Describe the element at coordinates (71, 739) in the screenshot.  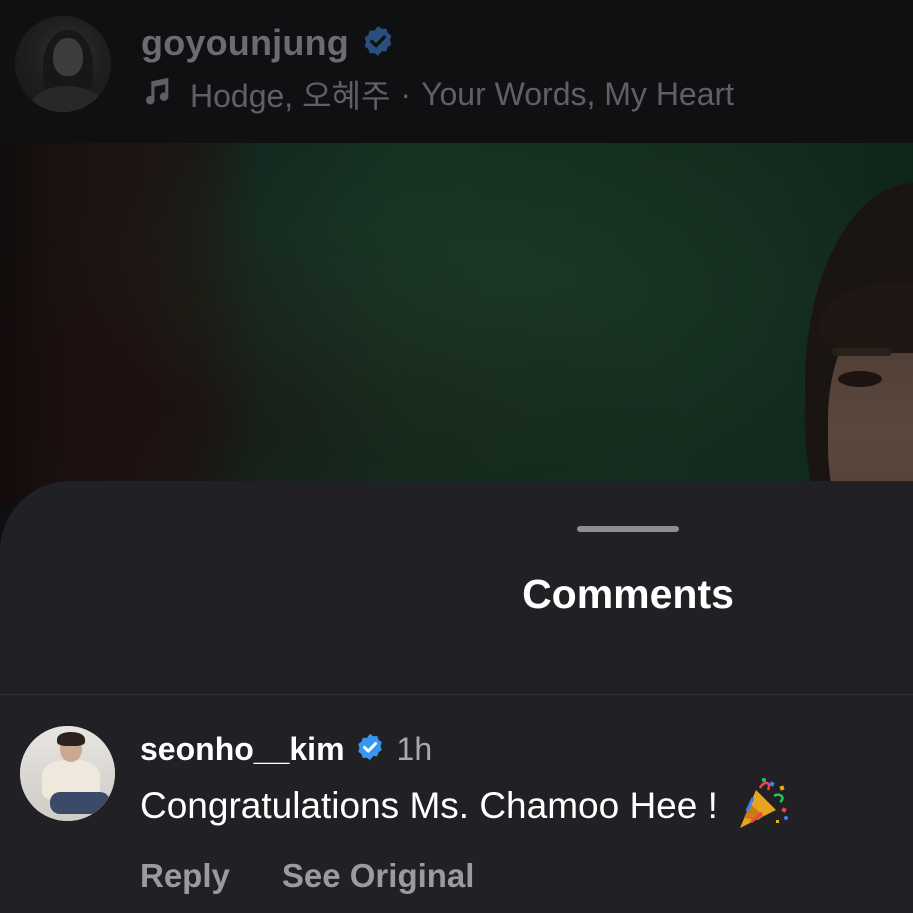
I see `commenter-avatar-hair` at that location.